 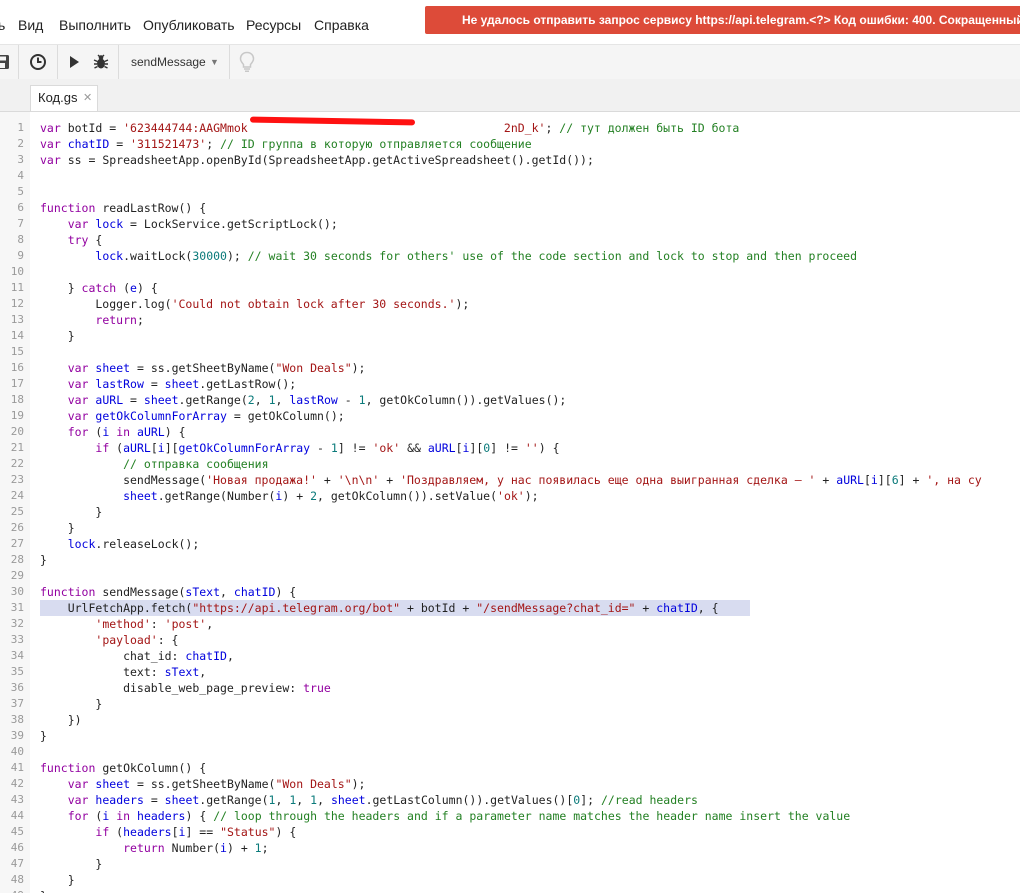 I want to click on lightbulb-button, so click(x=247, y=62).